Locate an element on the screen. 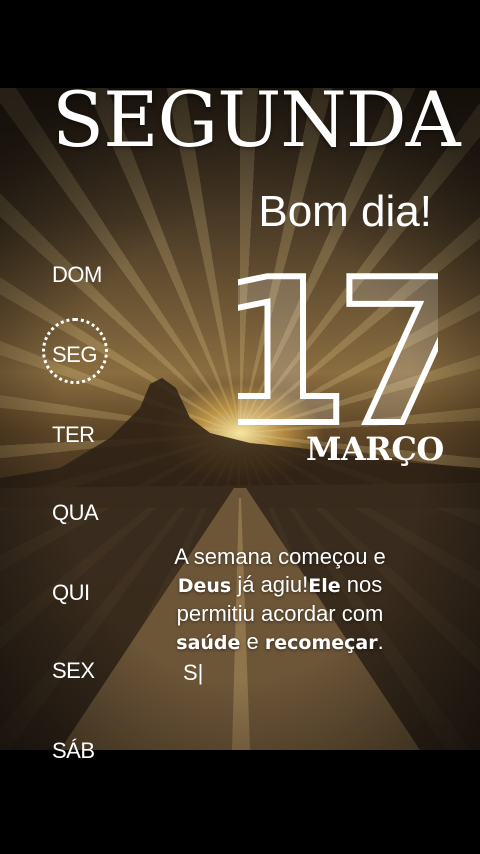  message-text-period: . is located at coordinates (380, 641).